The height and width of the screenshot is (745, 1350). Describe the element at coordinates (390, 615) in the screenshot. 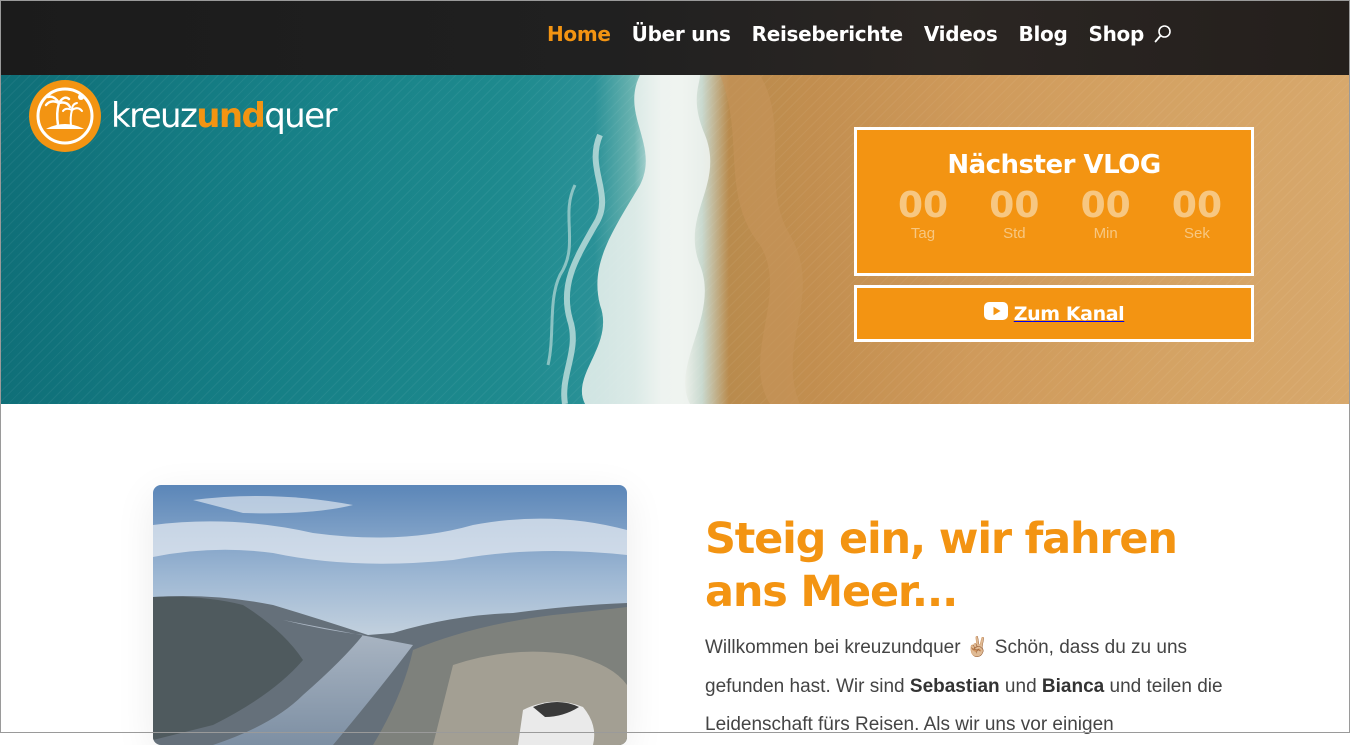

I see `fjord-photo` at that location.